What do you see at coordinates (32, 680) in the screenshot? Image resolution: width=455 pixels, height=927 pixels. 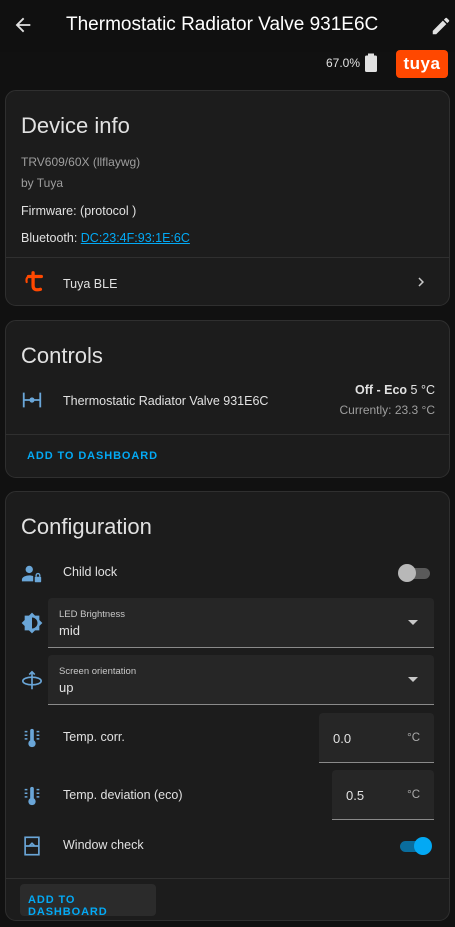 I see `screen-rotation-icon` at bounding box center [32, 680].